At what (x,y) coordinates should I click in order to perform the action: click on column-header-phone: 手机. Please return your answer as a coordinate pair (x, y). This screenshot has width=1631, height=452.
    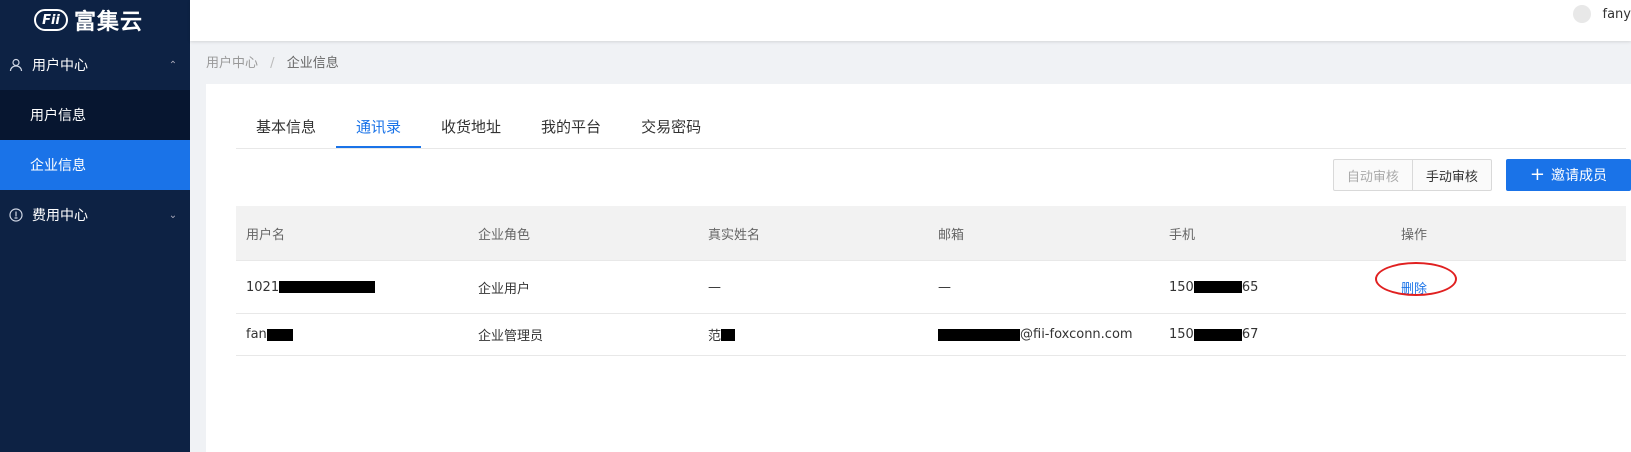
    Looking at the image, I should click on (1182, 235).